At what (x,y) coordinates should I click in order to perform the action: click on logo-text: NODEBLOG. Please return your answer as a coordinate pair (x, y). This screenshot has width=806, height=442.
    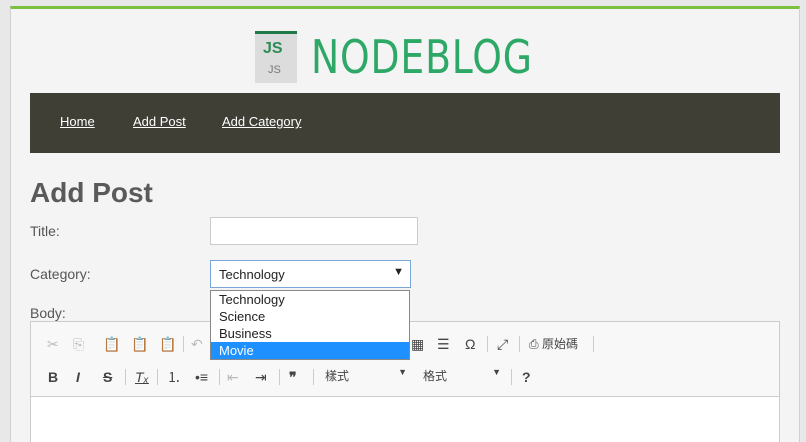
    Looking at the image, I should click on (422, 57).